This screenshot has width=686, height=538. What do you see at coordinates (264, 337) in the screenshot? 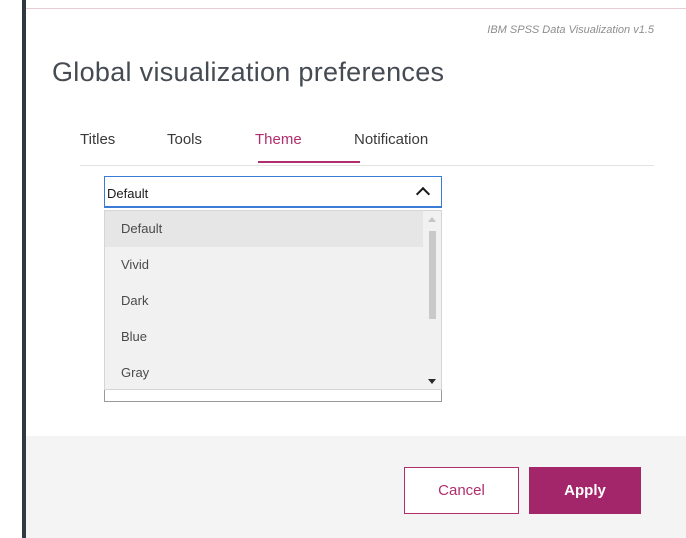
I see `theme-option-blue: Blue` at bounding box center [264, 337].